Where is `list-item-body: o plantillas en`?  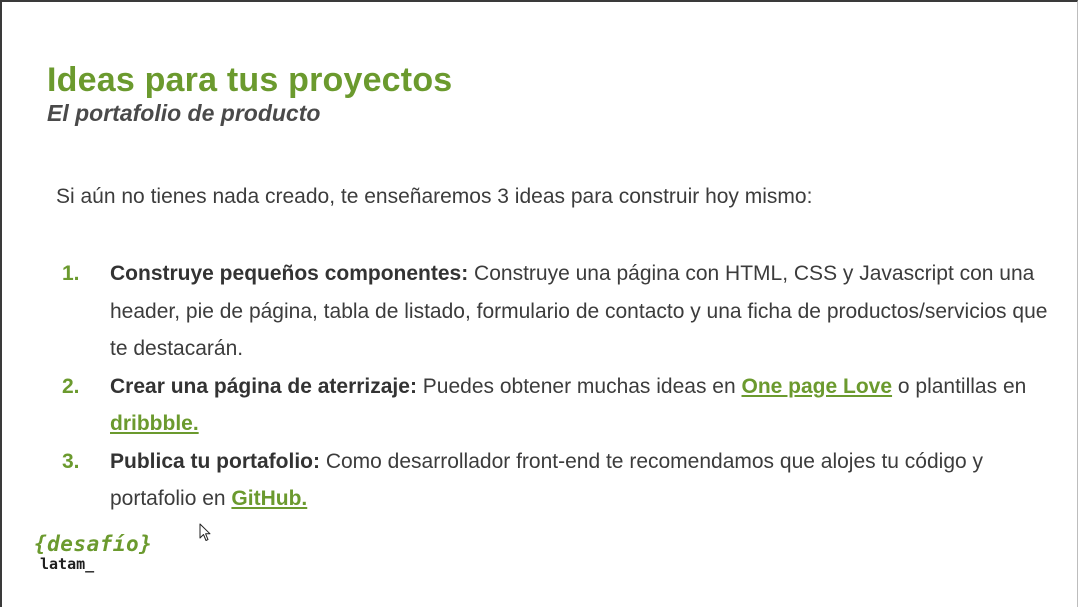
list-item-body: o plantillas en is located at coordinates (959, 386).